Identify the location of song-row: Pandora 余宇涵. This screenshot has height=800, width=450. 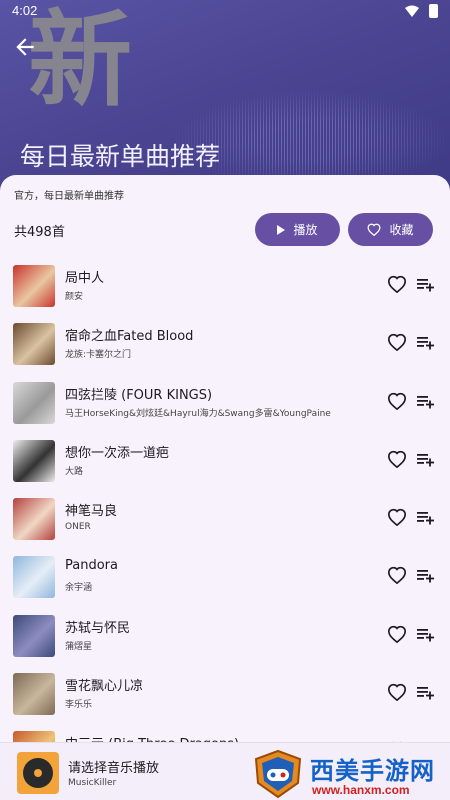
(225, 579).